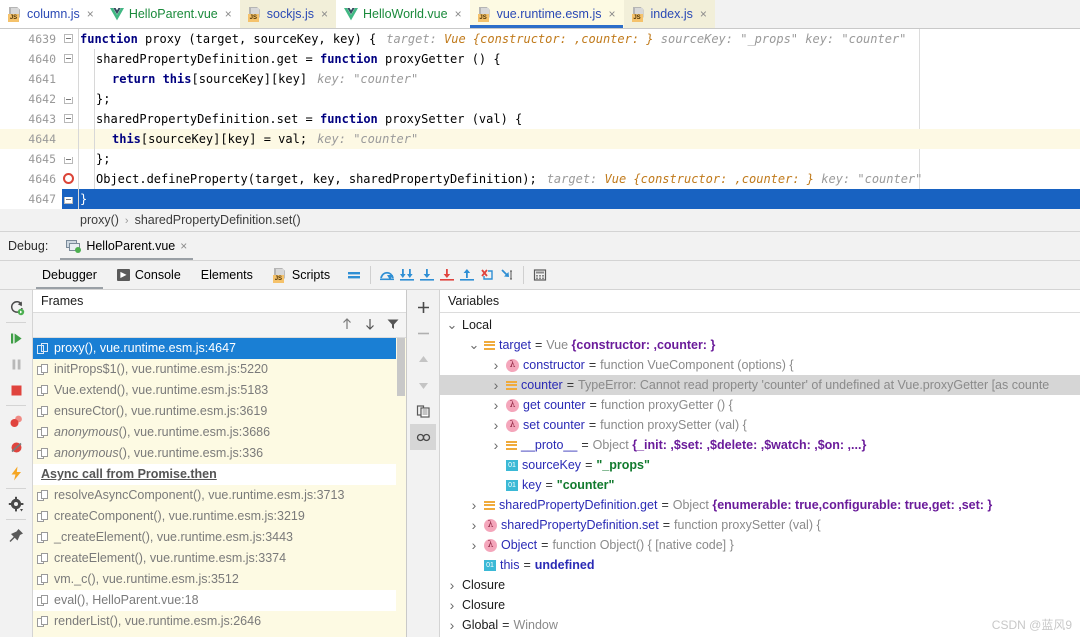 The height and width of the screenshot is (637, 1080). What do you see at coordinates (760, 565) in the screenshot?
I see `variable-row: 01 this = undefined` at bounding box center [760, 565].